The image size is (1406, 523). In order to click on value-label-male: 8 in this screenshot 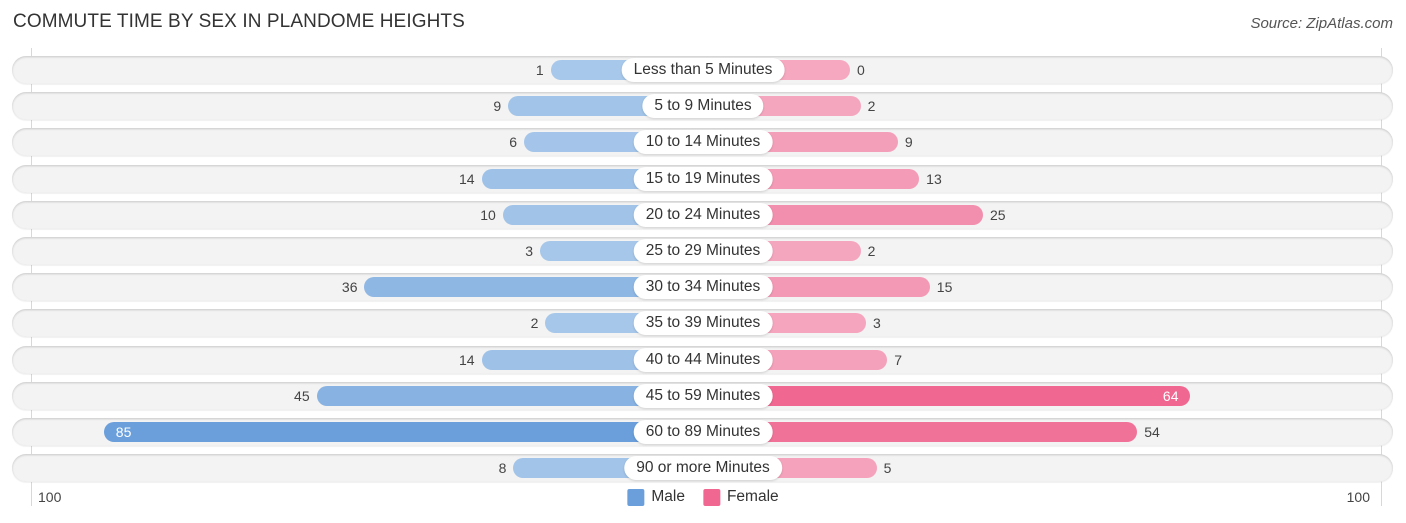, I will do `click(502, 468)`.